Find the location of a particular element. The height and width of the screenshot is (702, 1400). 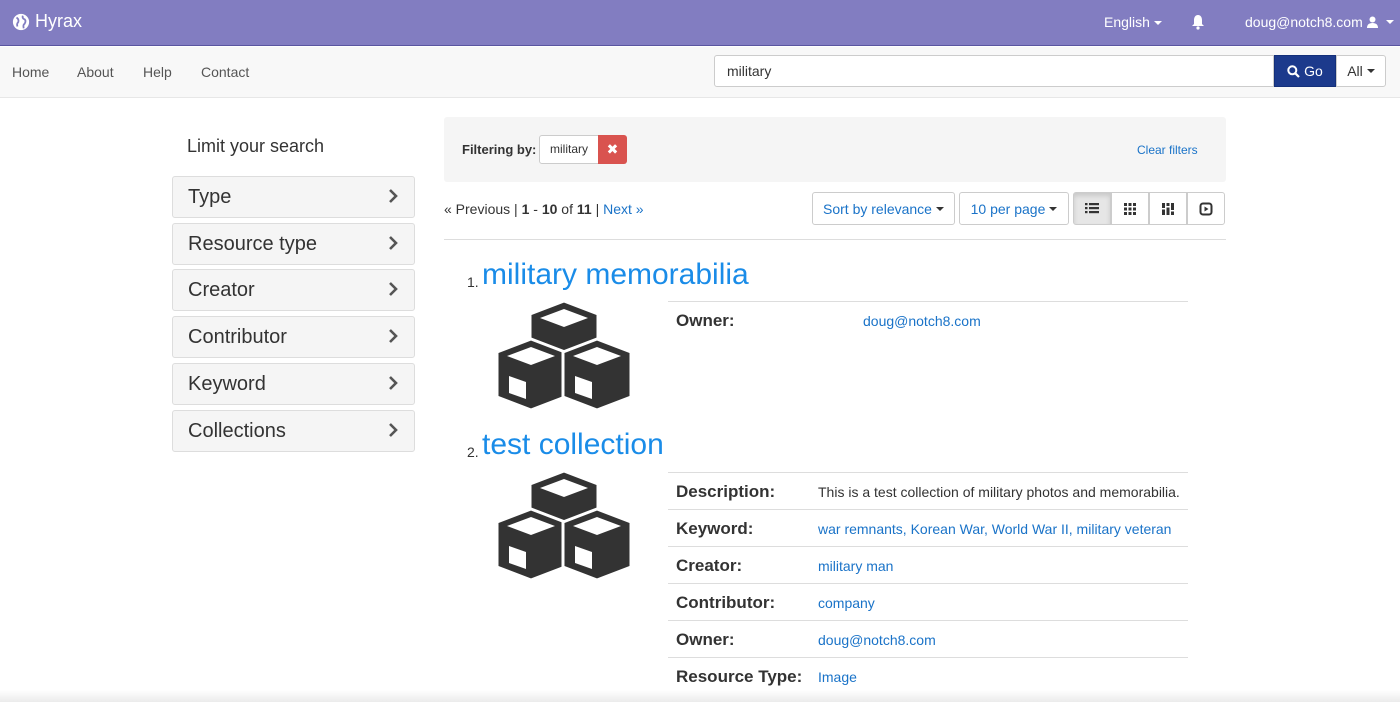

metadata-row: Resource Type: Image is located at coordinates (928, 675).